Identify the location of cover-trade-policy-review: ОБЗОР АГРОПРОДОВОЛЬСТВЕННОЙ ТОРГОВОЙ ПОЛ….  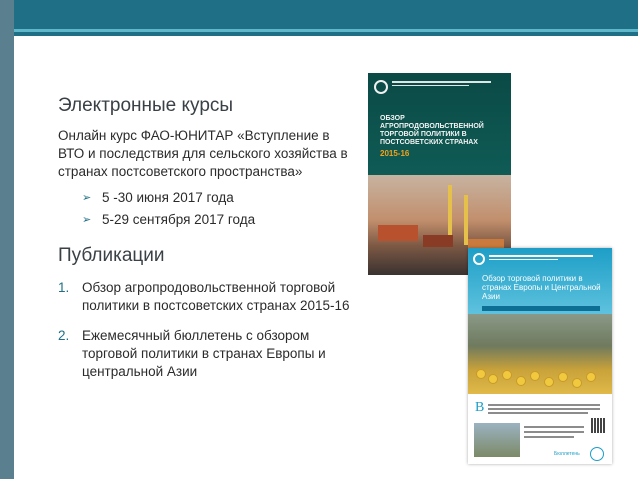
(439, 174).